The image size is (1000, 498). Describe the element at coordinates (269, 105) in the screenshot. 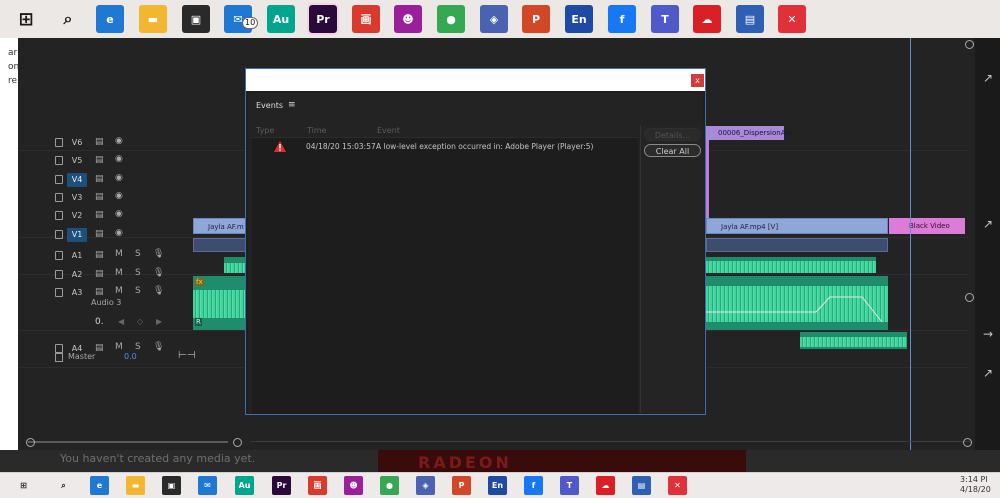

I see `events-panel-title: Events` at that location.